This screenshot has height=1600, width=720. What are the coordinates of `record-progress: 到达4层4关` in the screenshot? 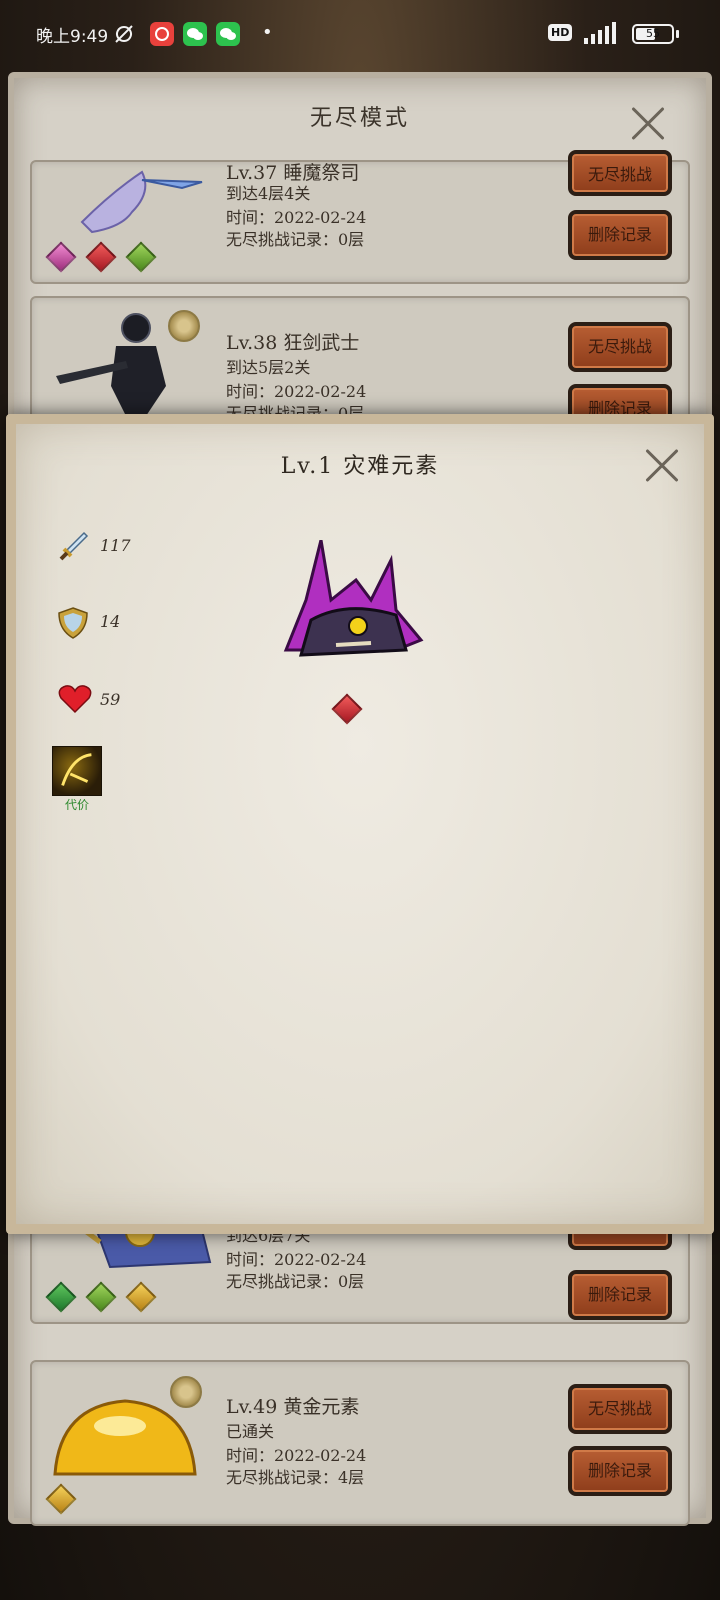 It's located at (268, 193).